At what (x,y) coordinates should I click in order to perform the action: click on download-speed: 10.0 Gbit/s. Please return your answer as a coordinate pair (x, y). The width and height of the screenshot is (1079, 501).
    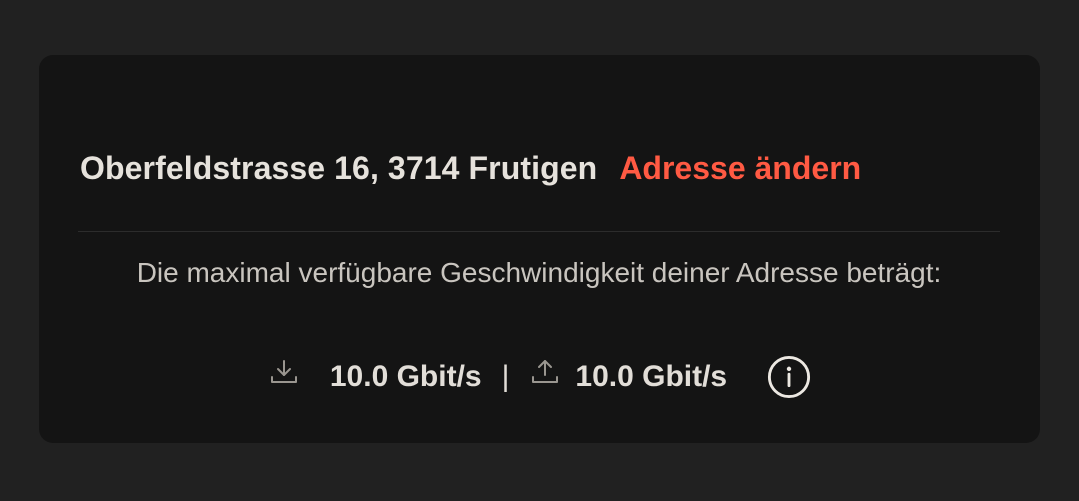
    Looking at the image, I should click on (405, 376).